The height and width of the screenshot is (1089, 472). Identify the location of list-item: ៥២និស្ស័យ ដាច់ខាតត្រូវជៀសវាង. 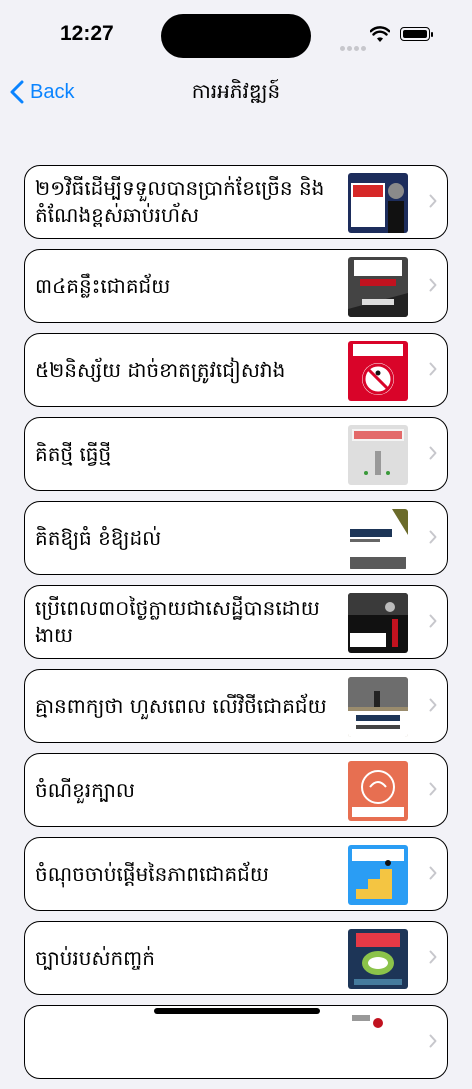
(236, 370).